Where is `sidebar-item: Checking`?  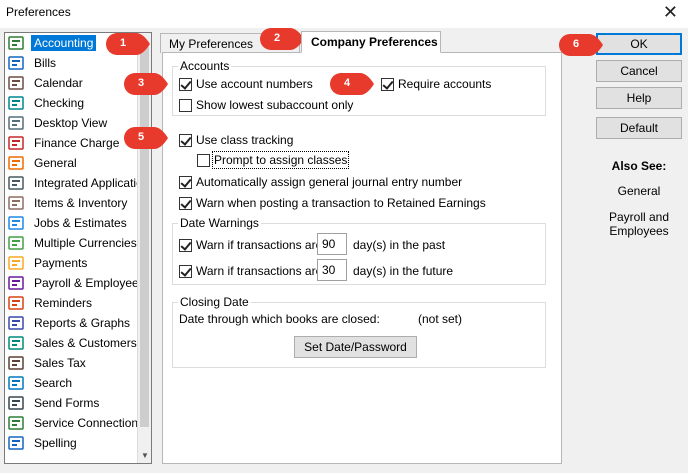 sidebar-item: Checking is located at coordinates (72, 103).